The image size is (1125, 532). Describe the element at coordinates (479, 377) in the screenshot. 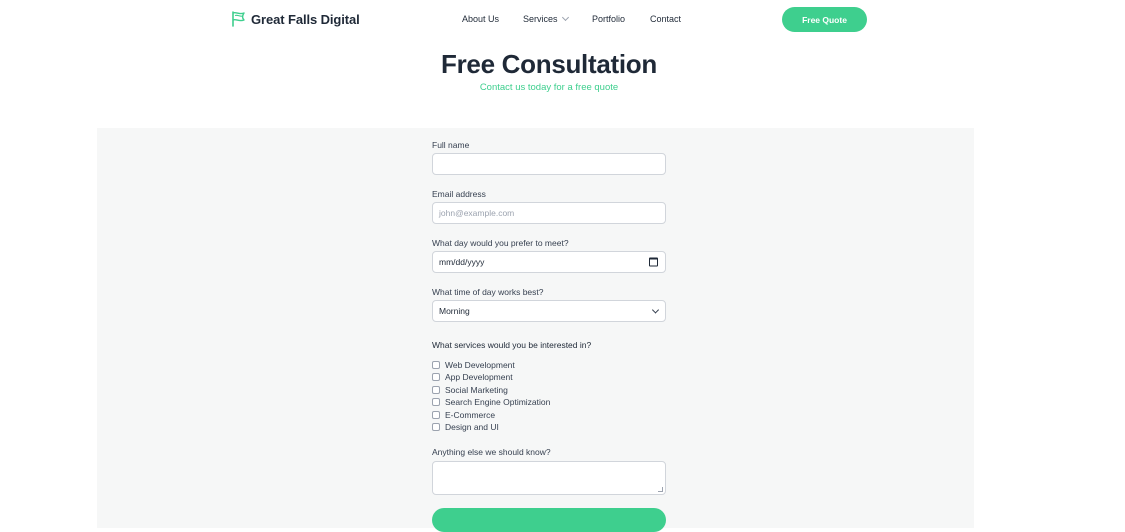

I see `service-option-label: App Development` at that location.